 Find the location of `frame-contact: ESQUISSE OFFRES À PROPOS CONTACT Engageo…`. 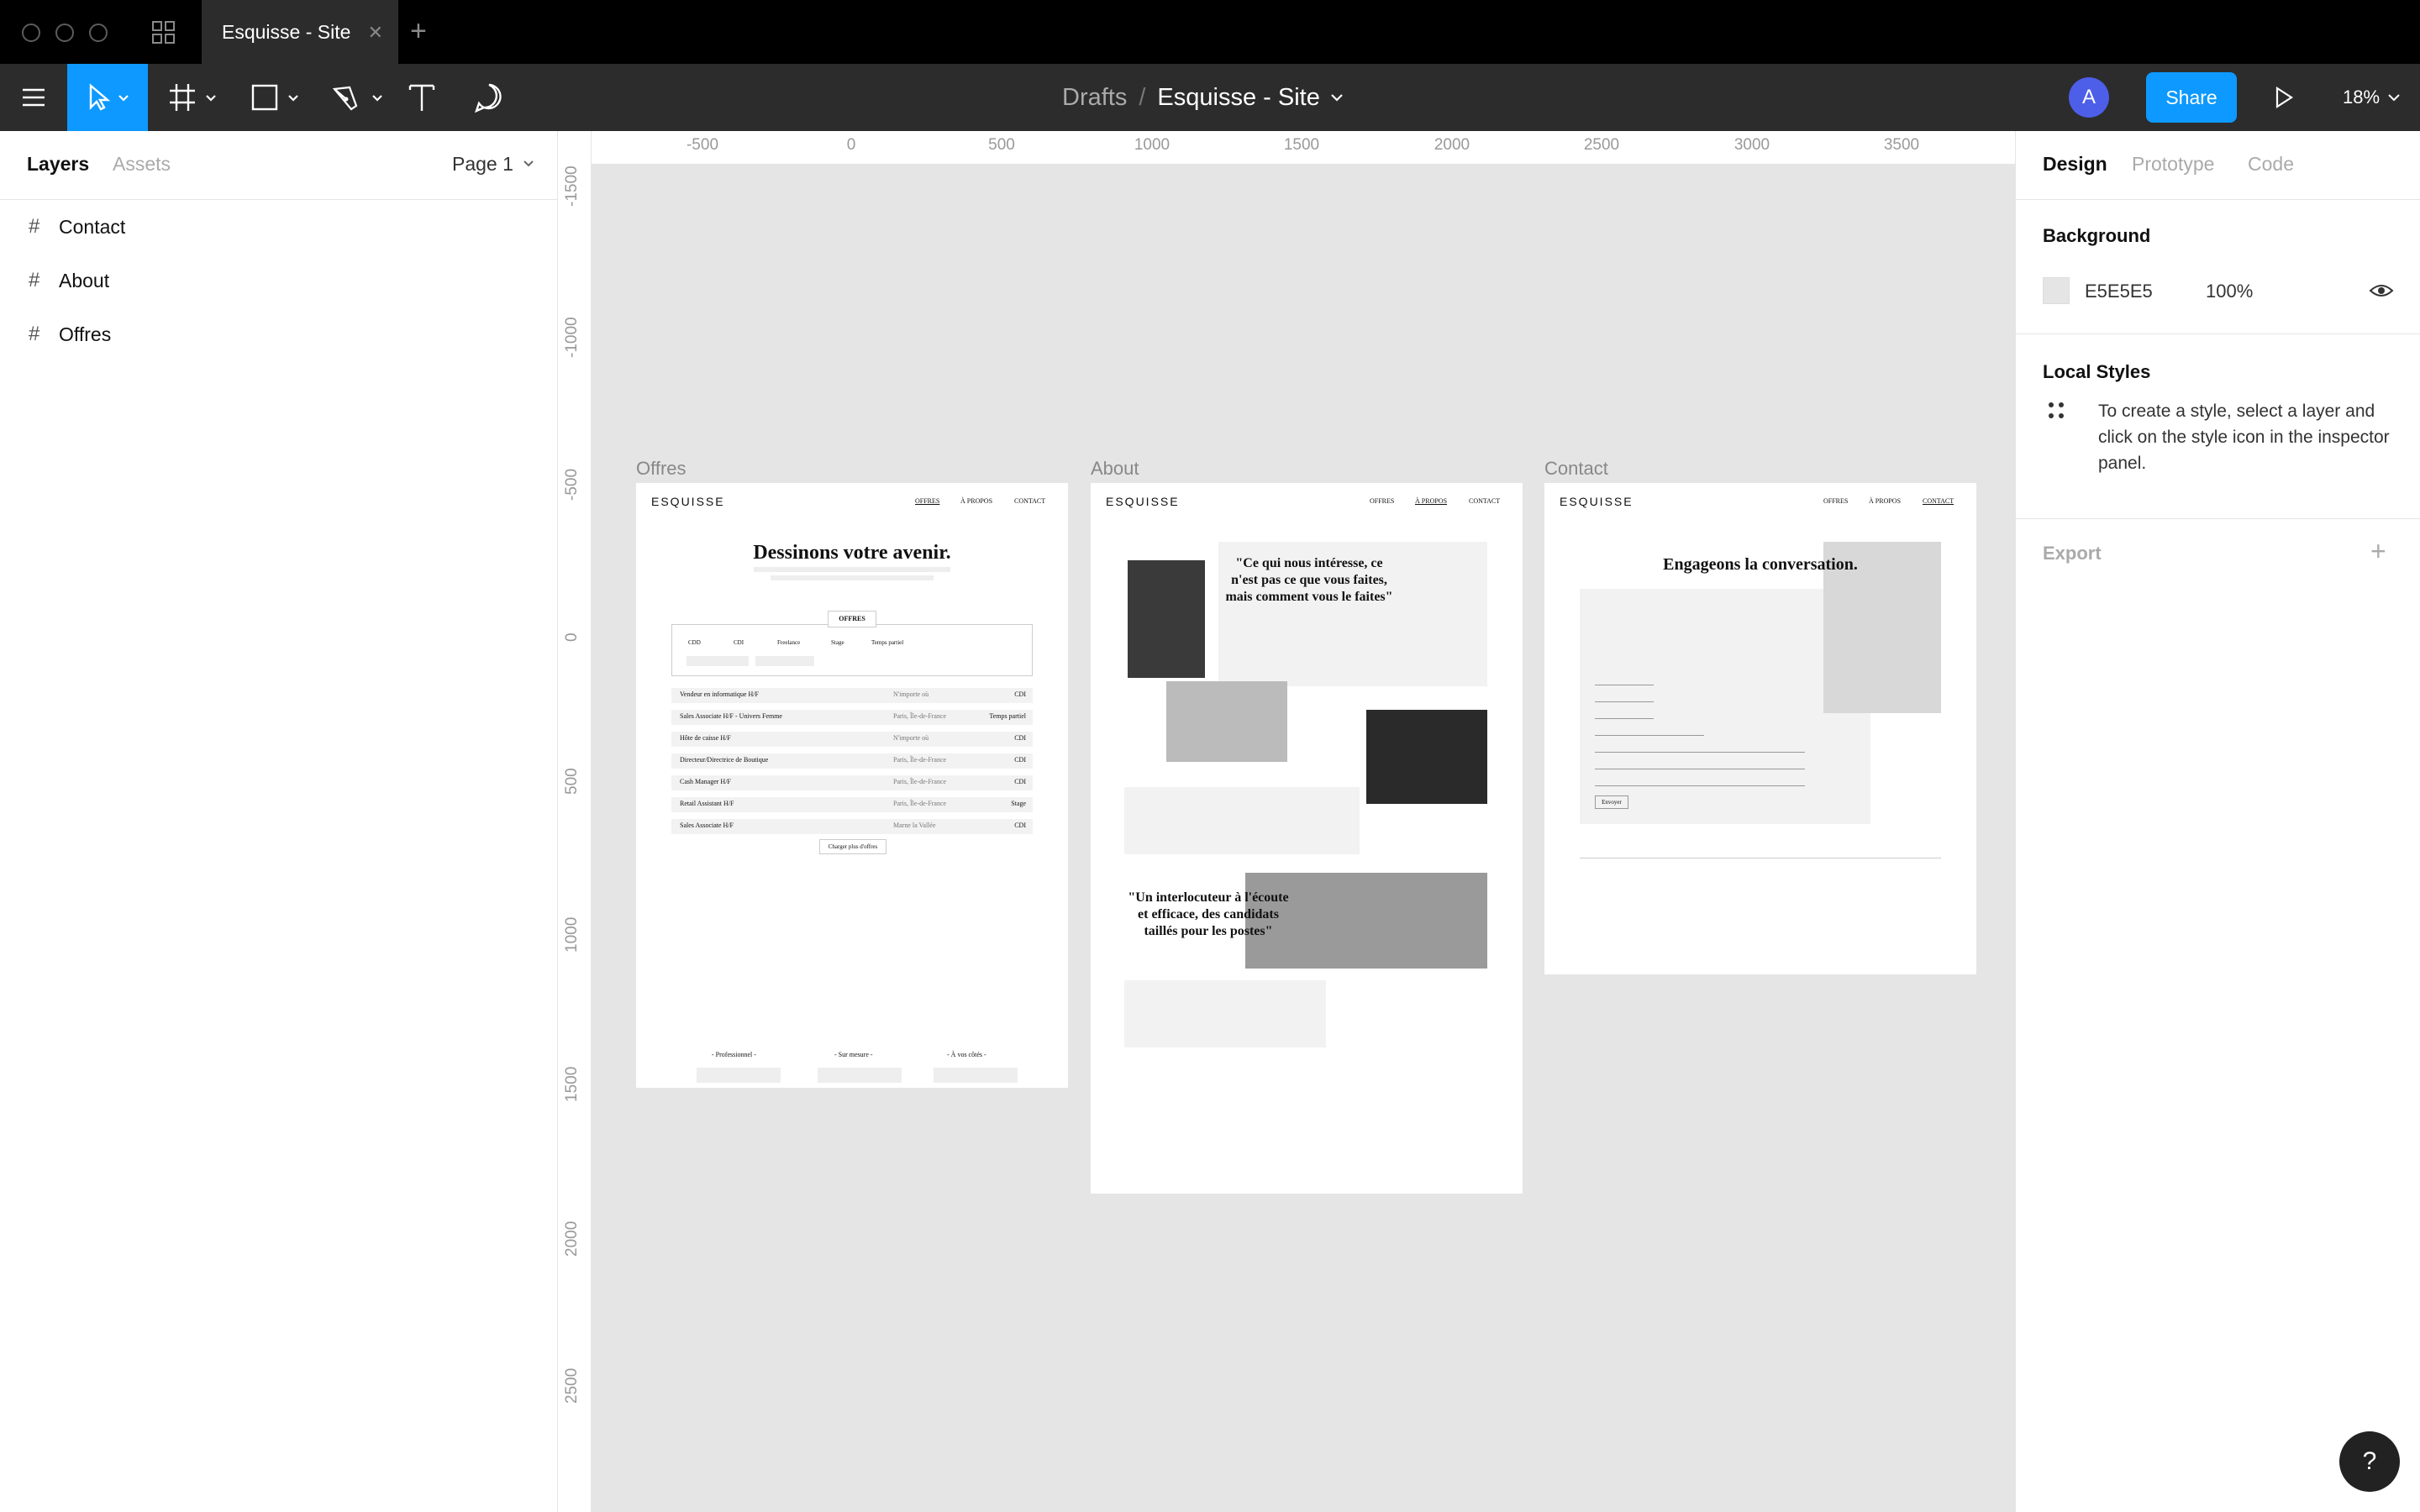

frame-contact: ESQUISSE OFFRES À PROPOS CONTACT Engageo… is located at coordinates (1760, 728).